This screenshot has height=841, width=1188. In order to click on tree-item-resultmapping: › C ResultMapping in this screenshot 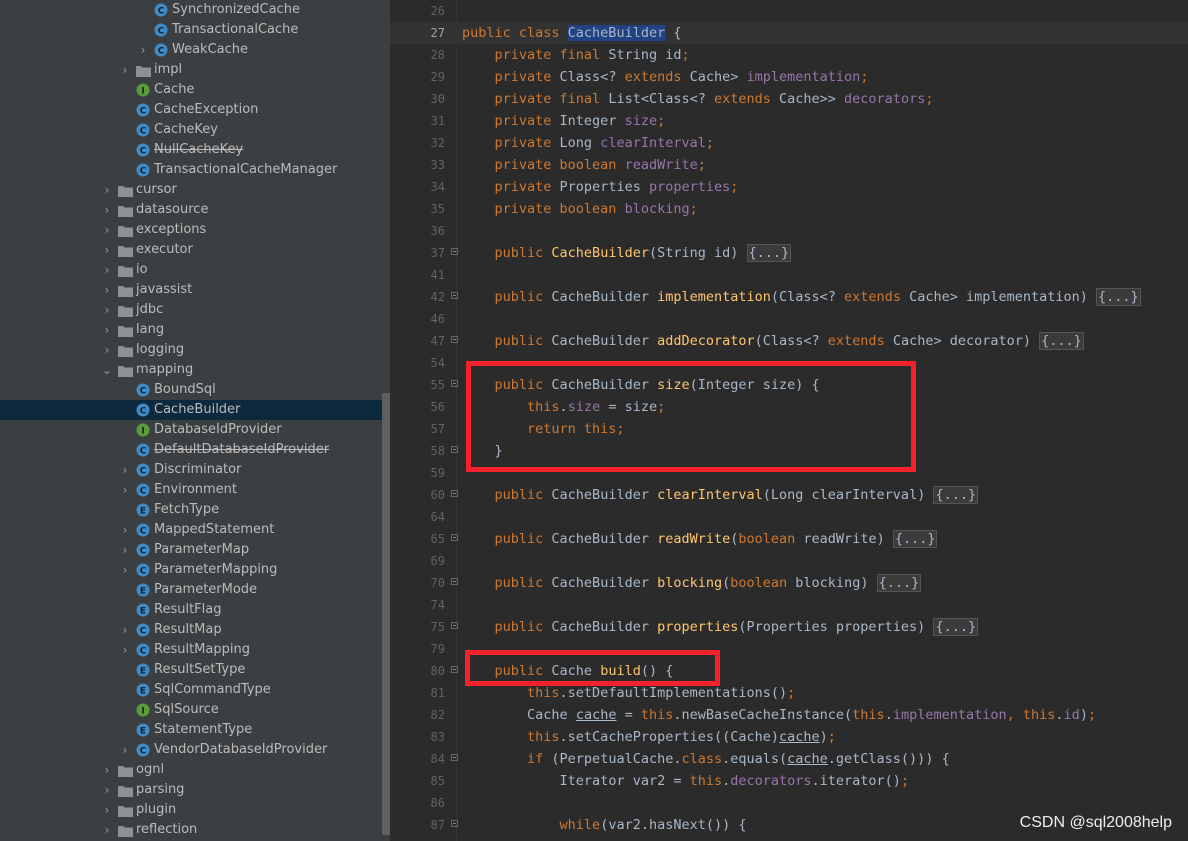, I will do `click(191, 650)`.